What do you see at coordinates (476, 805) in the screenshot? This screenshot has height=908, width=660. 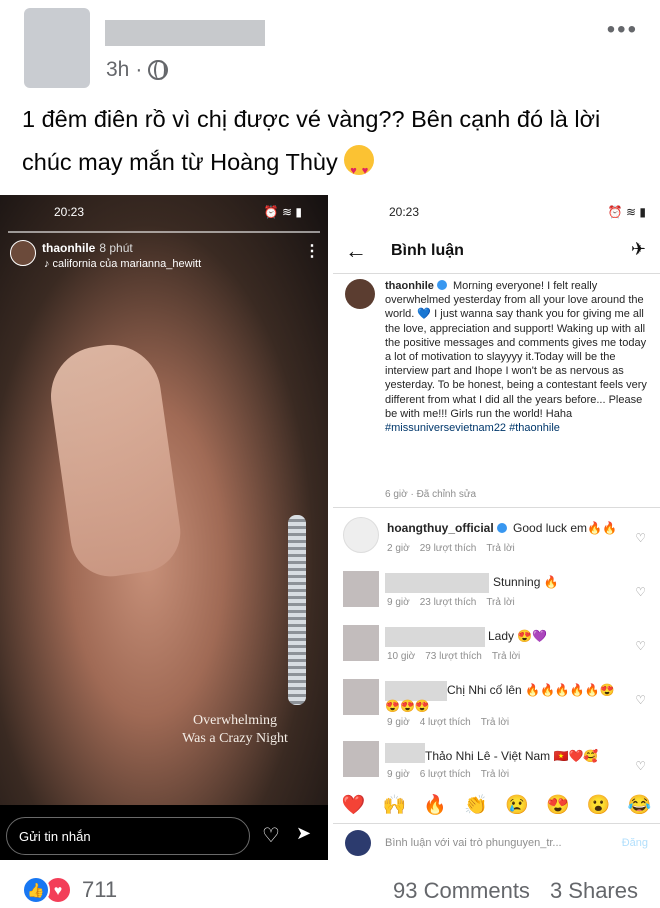 I see `clap-reaction-icon: 👏` at bounding box center [476, 805].